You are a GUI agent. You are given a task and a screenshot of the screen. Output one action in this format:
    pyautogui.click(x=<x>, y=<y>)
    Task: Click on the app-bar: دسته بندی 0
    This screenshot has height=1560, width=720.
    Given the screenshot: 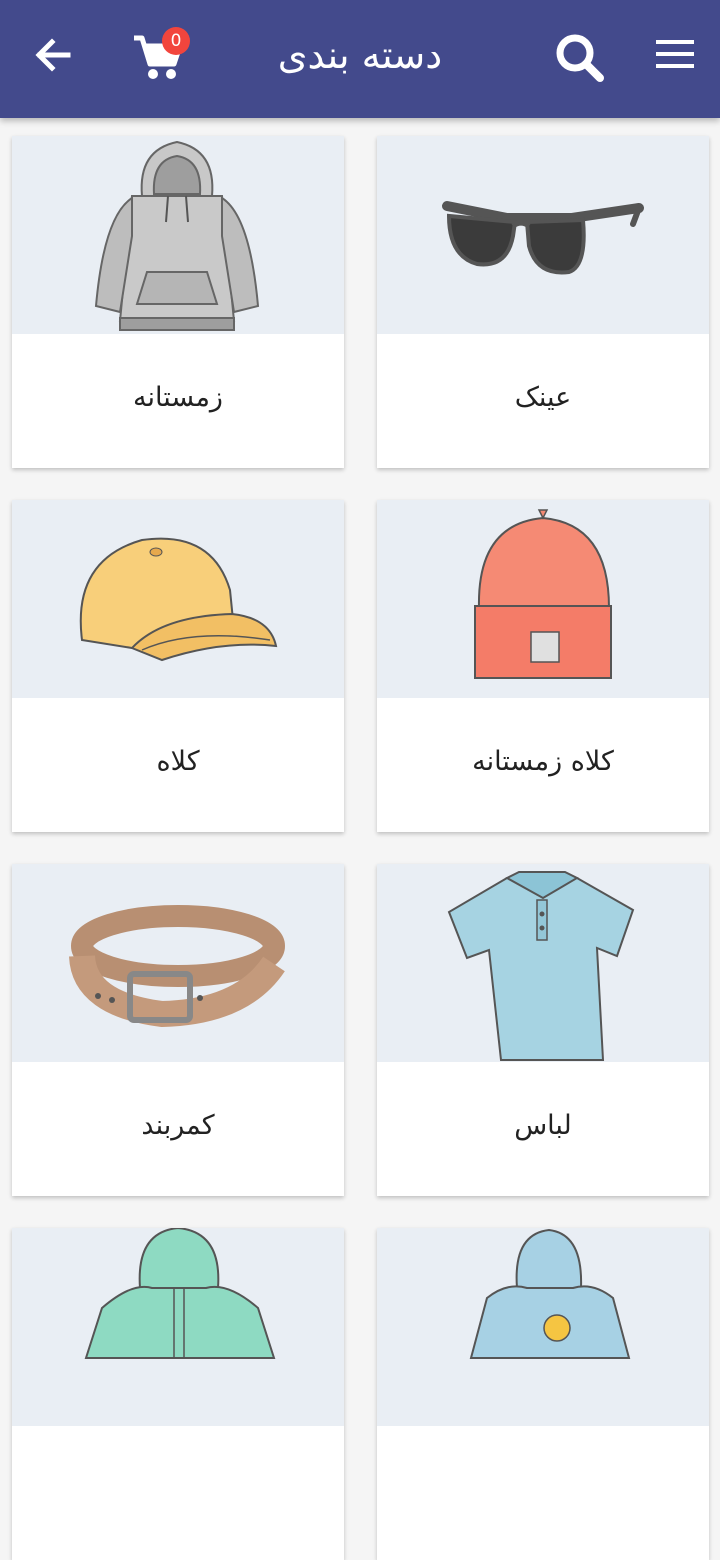 What is the action you would take?
    pyautogui.click(x=360, y=59)
    